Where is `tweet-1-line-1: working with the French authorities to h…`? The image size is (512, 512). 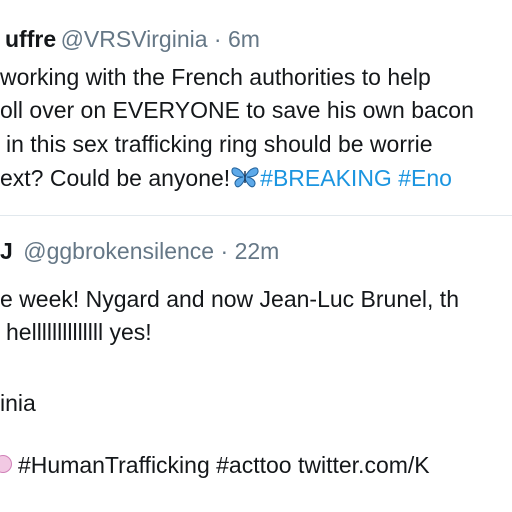 tweet-1-line-1: working with the French authorities to h… is located at coordinates (215, 77).